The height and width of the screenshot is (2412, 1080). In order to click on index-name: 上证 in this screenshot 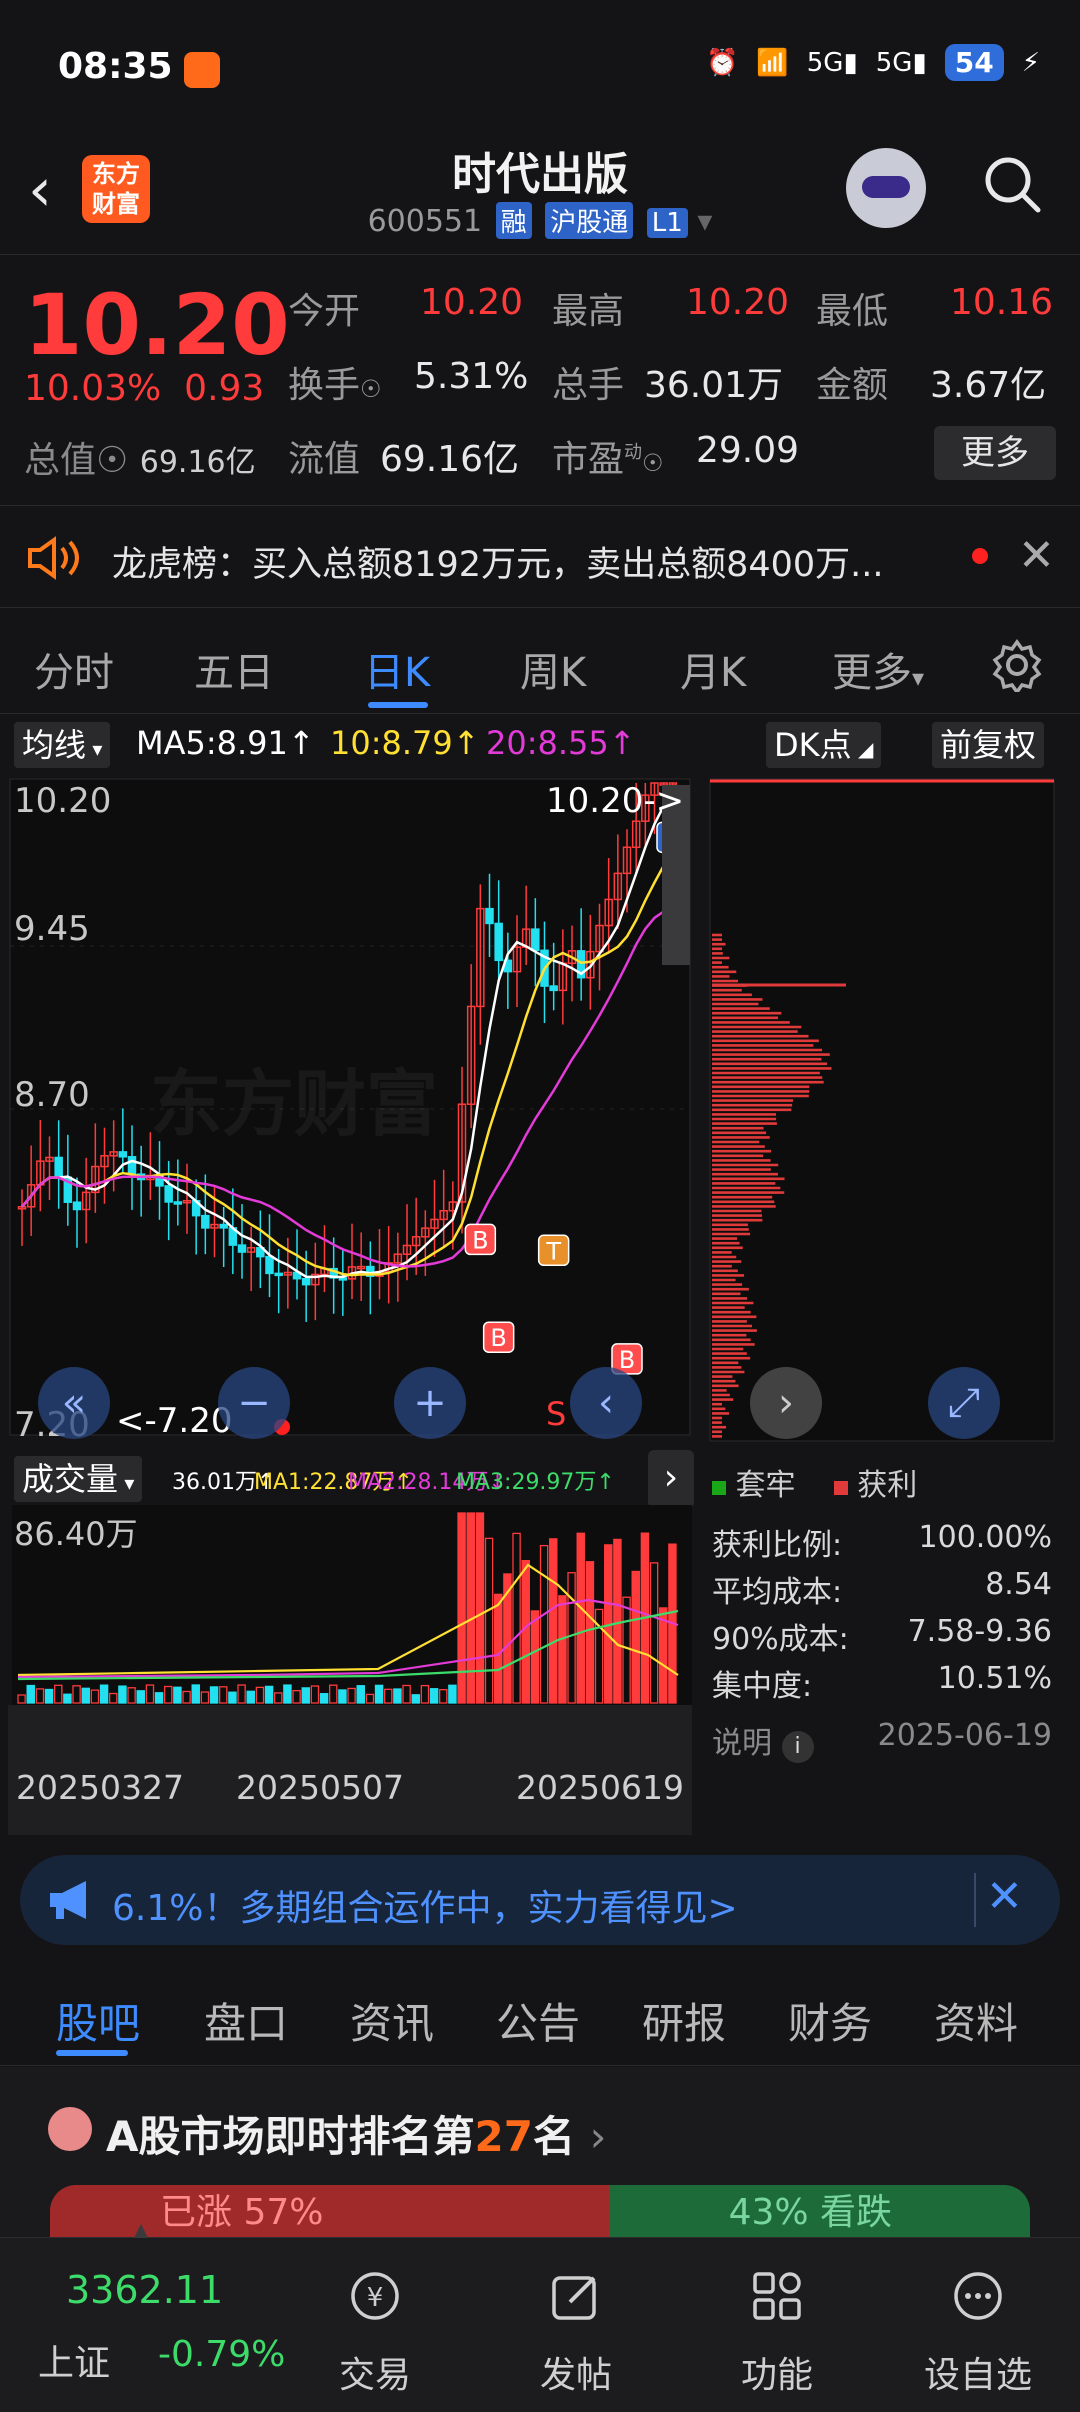, I will do `click(74, 2360)`.